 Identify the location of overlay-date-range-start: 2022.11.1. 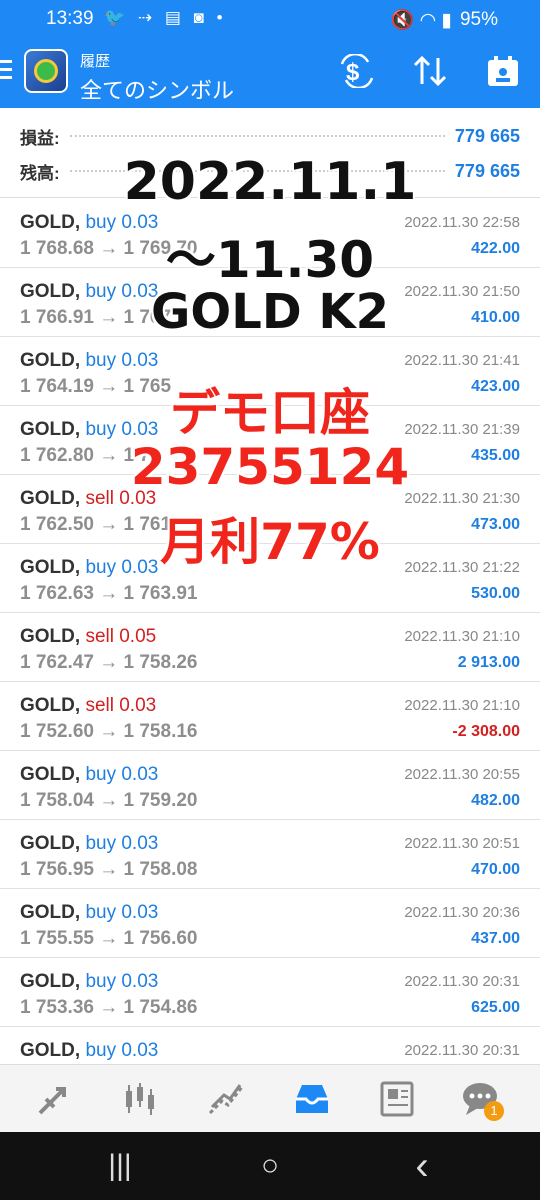
(270, 182).